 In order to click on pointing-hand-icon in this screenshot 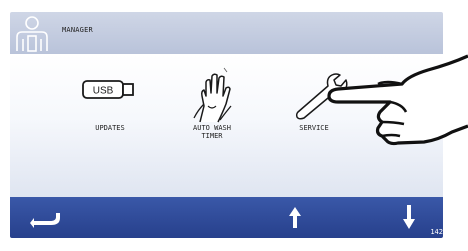, I will do `click(397, 100)`.